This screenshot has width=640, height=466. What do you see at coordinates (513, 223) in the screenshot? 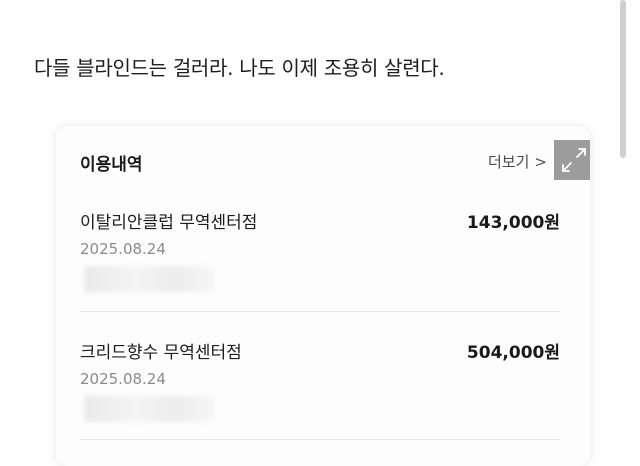
I see `transaction-amount: 143,000원` at bounding box center [513, 223].